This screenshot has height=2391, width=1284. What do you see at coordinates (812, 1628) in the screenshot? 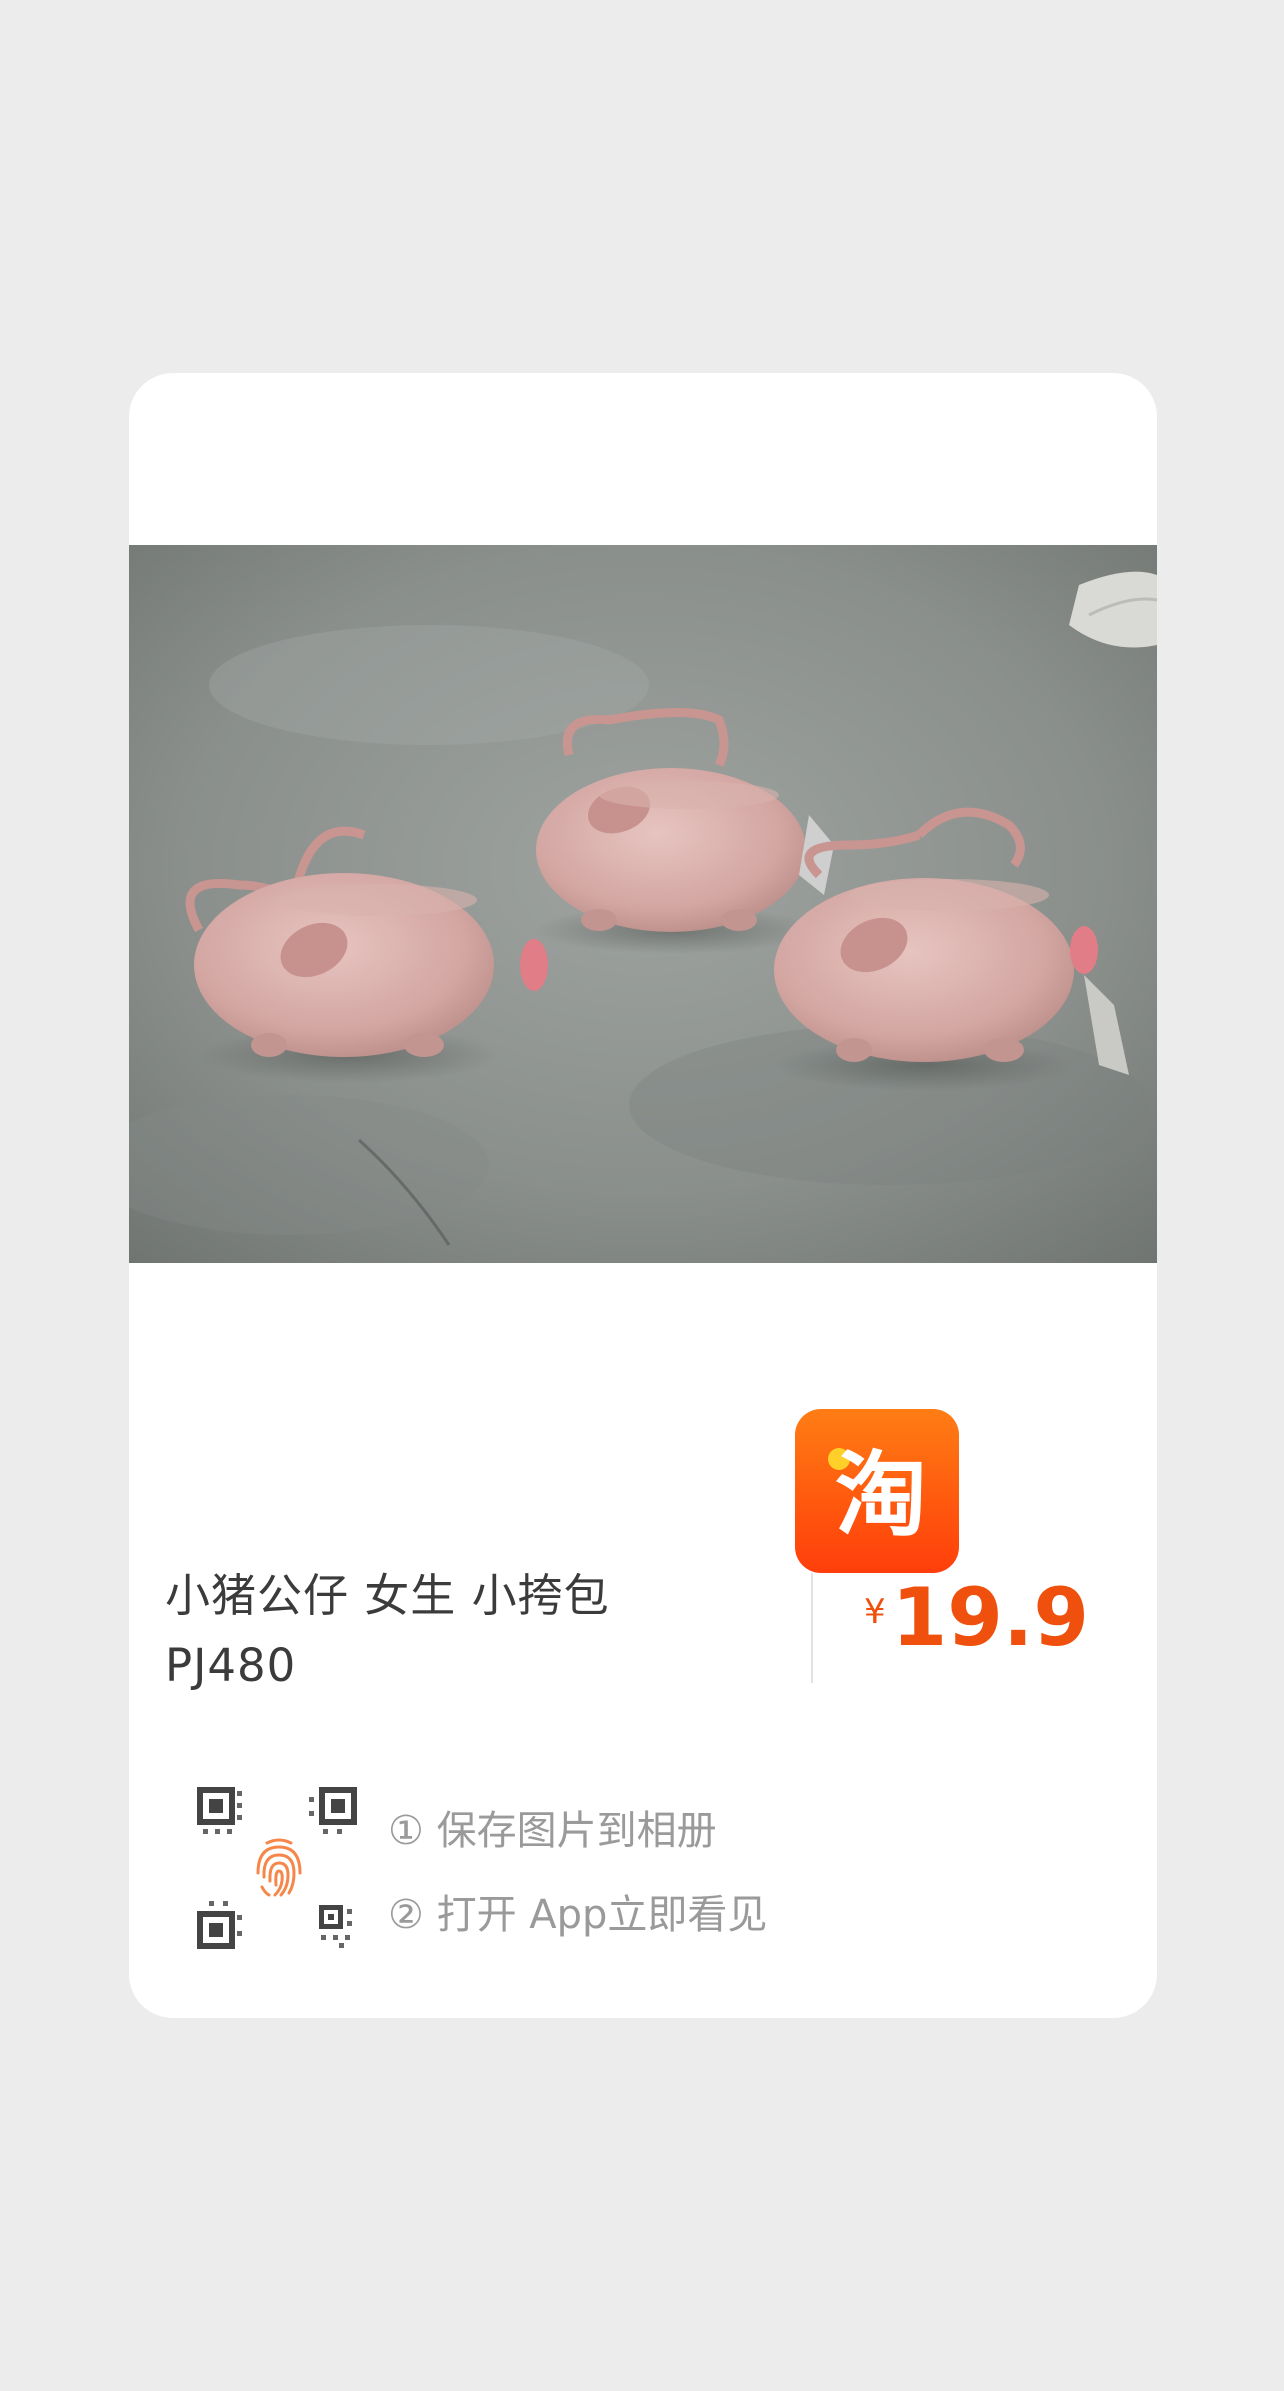
I see `divider` at bounding box center [812, 1628].